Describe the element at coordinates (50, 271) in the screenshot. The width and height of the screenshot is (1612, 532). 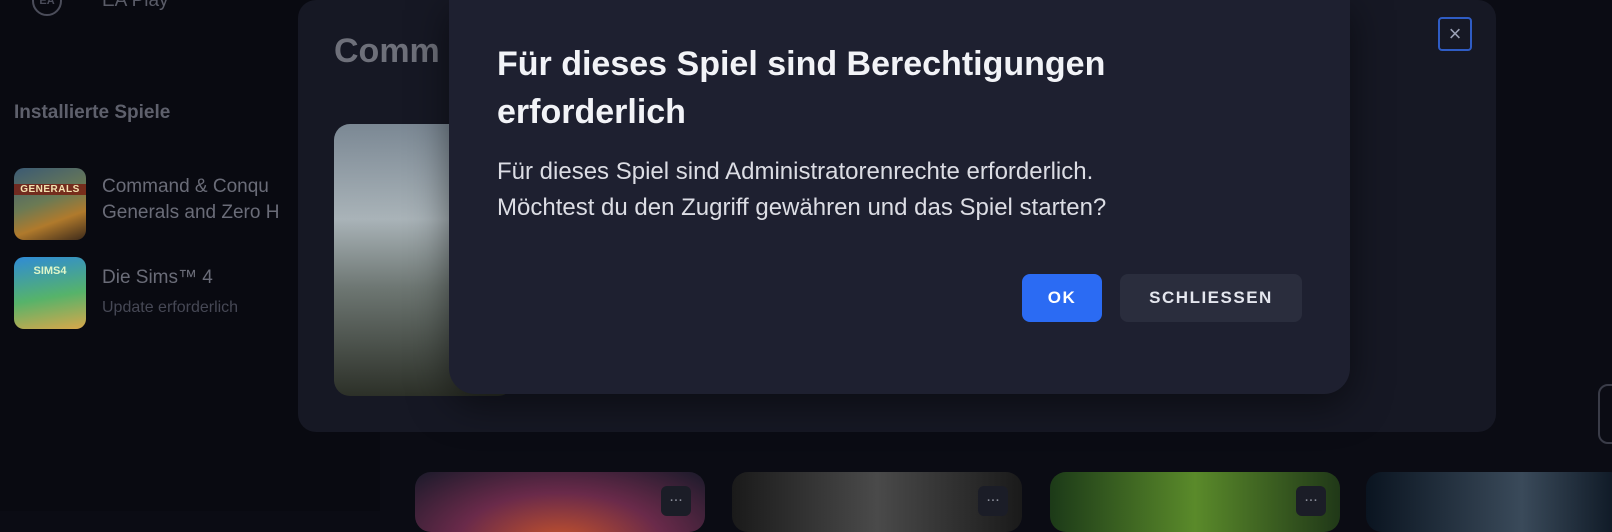
I see `game-thumbnail-tag: SIMS4` at that location.